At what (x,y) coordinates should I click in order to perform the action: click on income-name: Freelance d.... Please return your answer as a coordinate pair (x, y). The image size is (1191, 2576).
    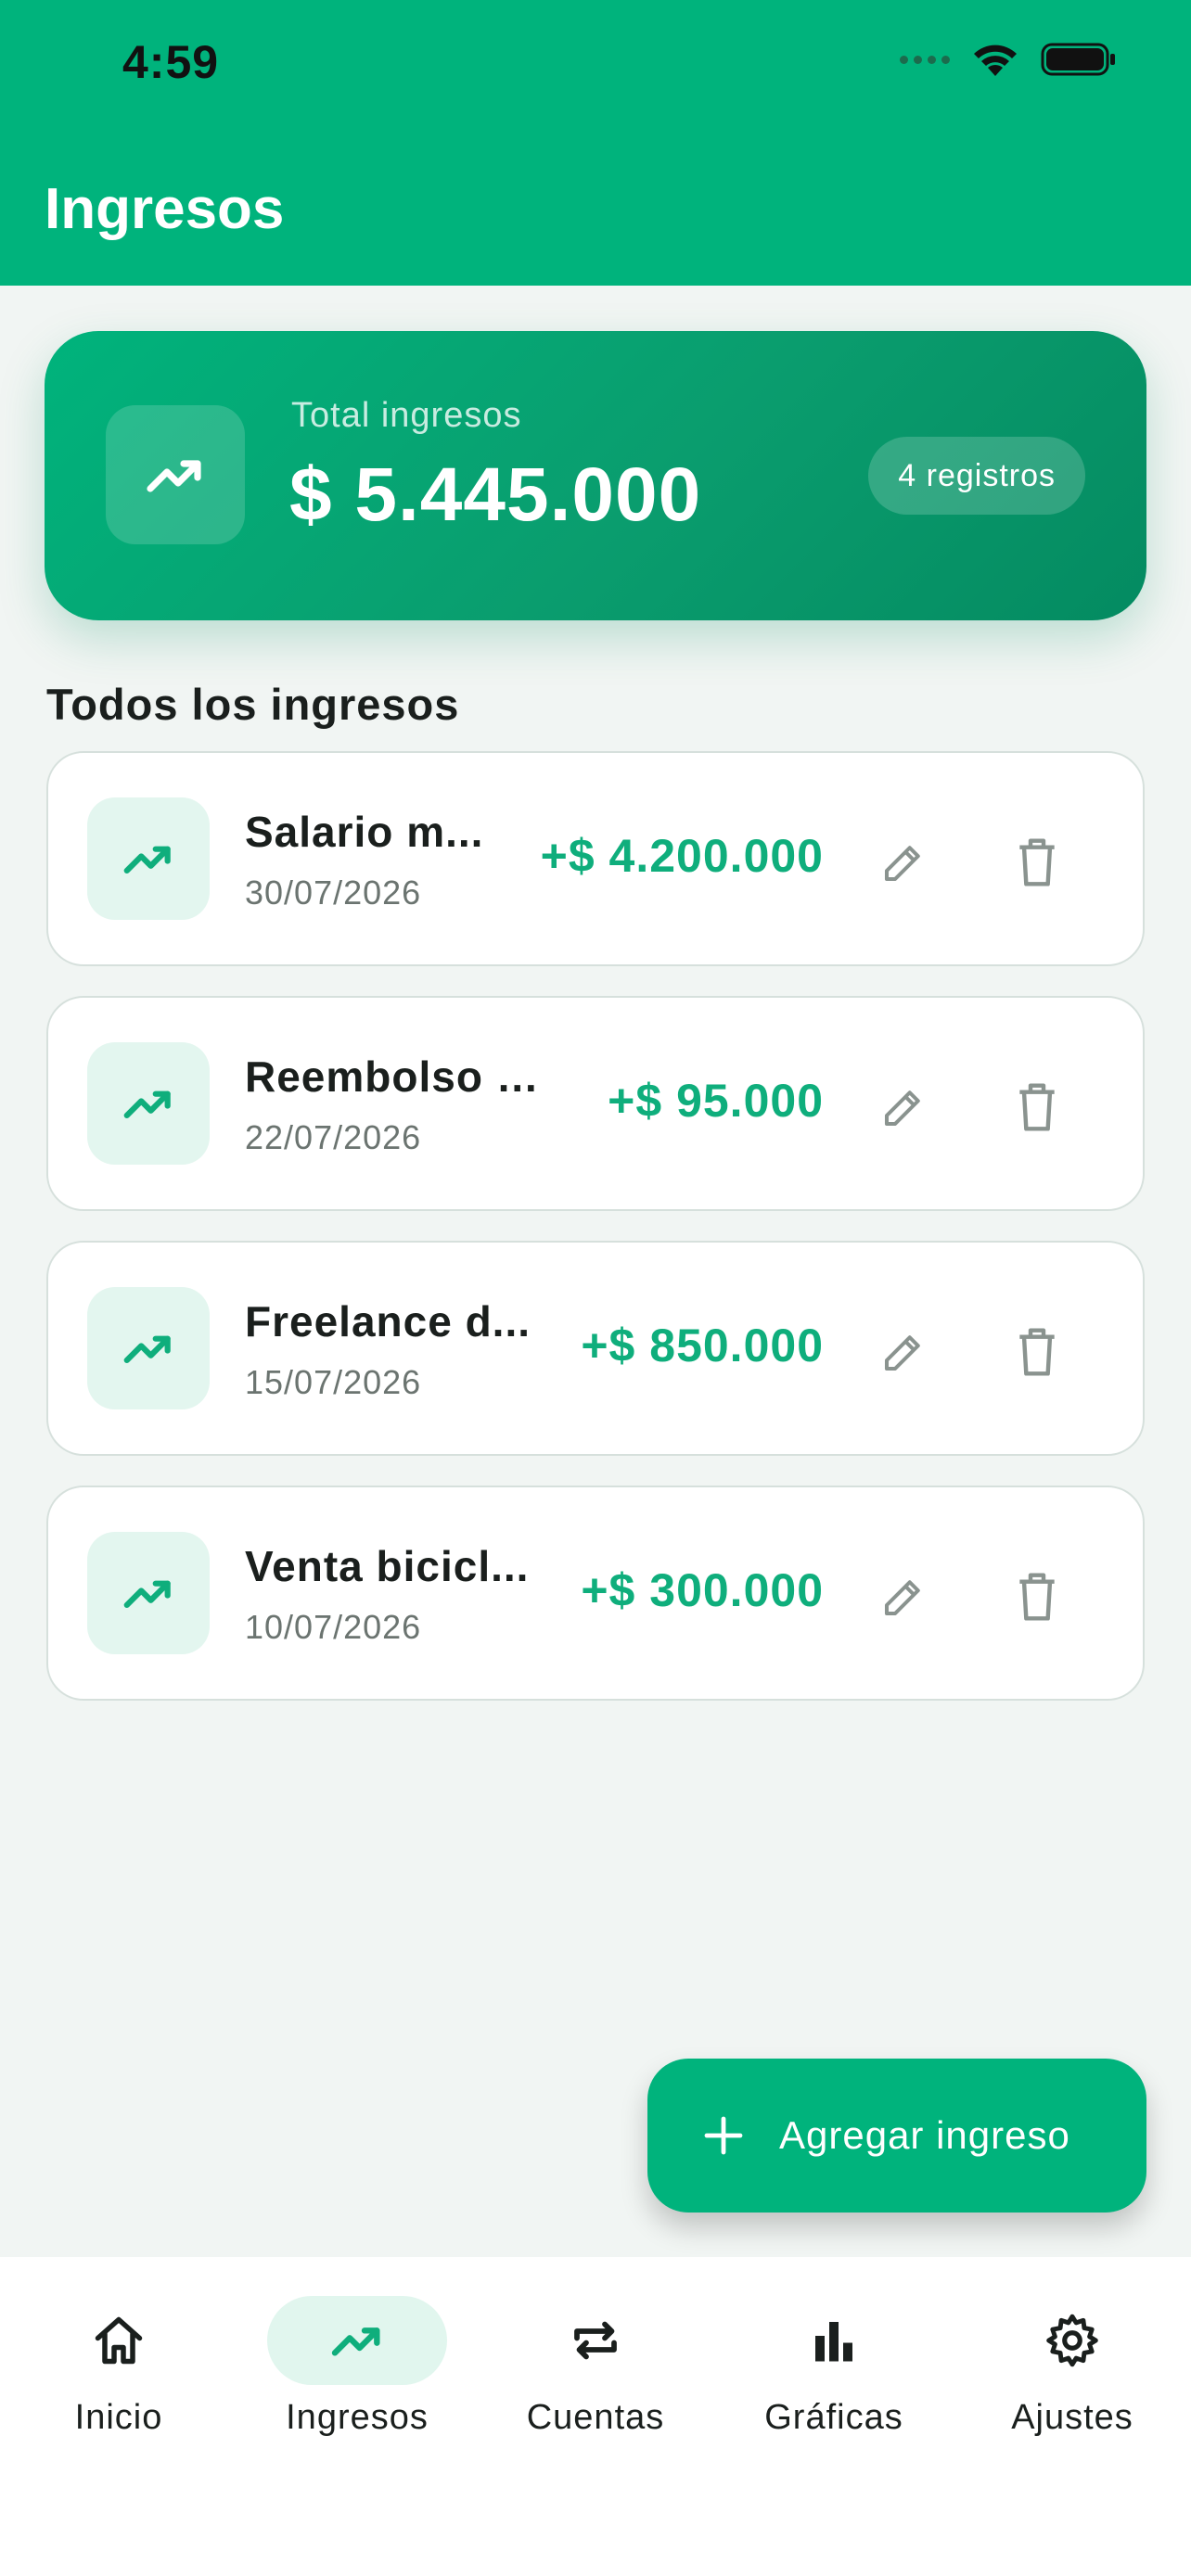
    Looking at the image, I should click on (388, 1321).